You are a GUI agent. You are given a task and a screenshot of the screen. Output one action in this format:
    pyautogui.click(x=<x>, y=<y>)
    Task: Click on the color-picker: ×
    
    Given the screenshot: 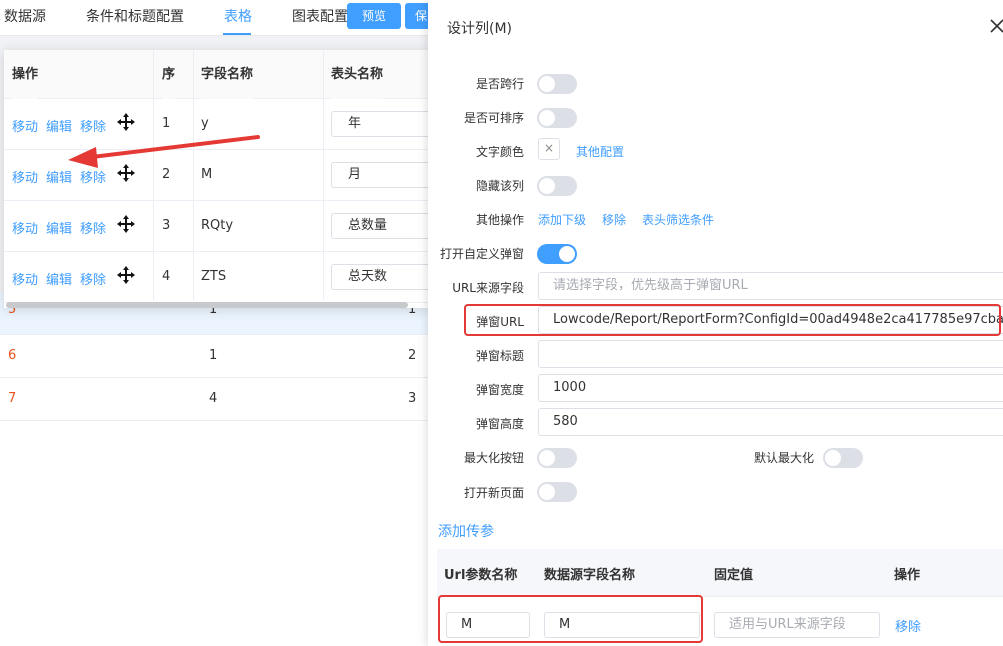 What is the action you would take?
    pyautogui.click(x=549, y=149)
    